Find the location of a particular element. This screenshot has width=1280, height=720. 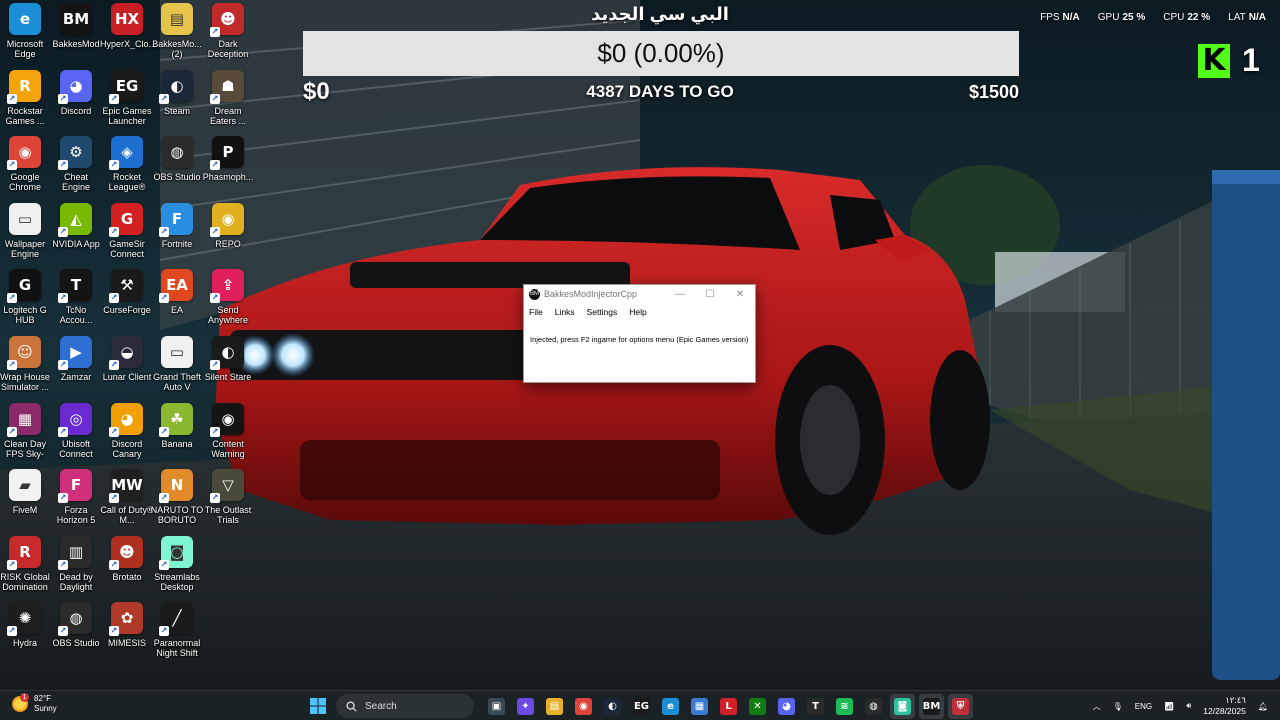

desktop-icon: ▭ Grand Theft Auto V is located at coordinates (177, 366).